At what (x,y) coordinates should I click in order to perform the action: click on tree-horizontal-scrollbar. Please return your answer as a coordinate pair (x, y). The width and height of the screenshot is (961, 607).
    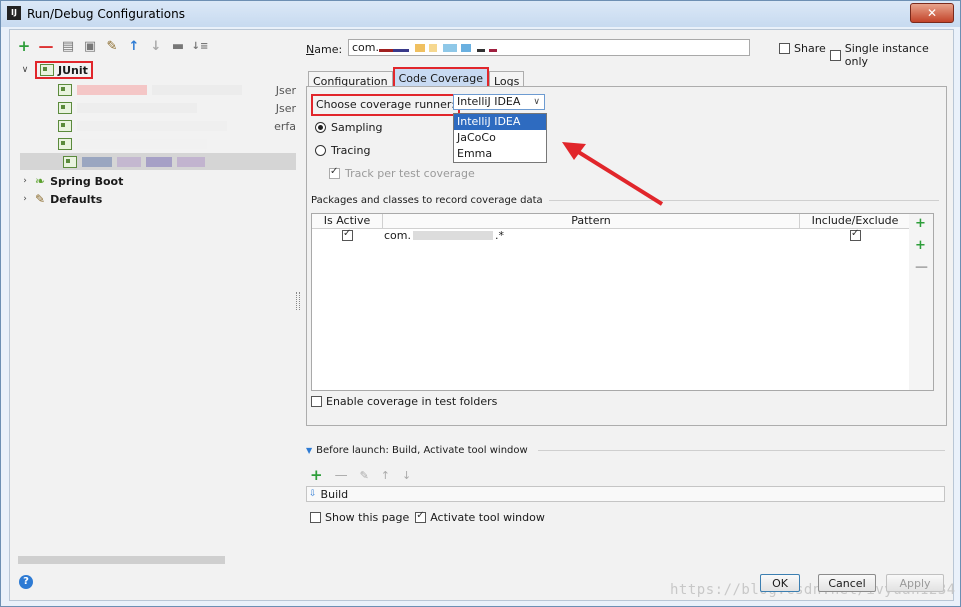
    Looking at the image, I should click on (121, 560).